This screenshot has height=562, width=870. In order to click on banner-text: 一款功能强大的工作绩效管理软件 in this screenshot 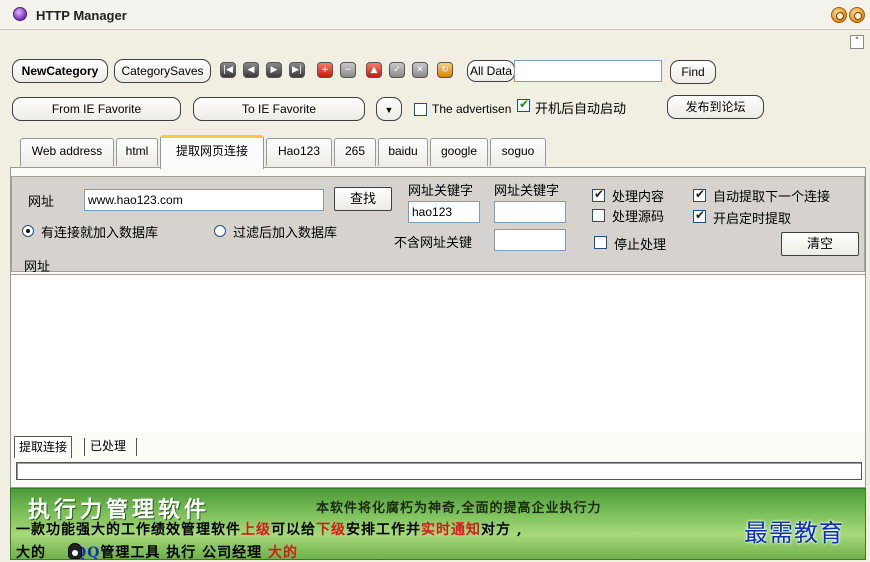, I will do `click(128, 530)`.